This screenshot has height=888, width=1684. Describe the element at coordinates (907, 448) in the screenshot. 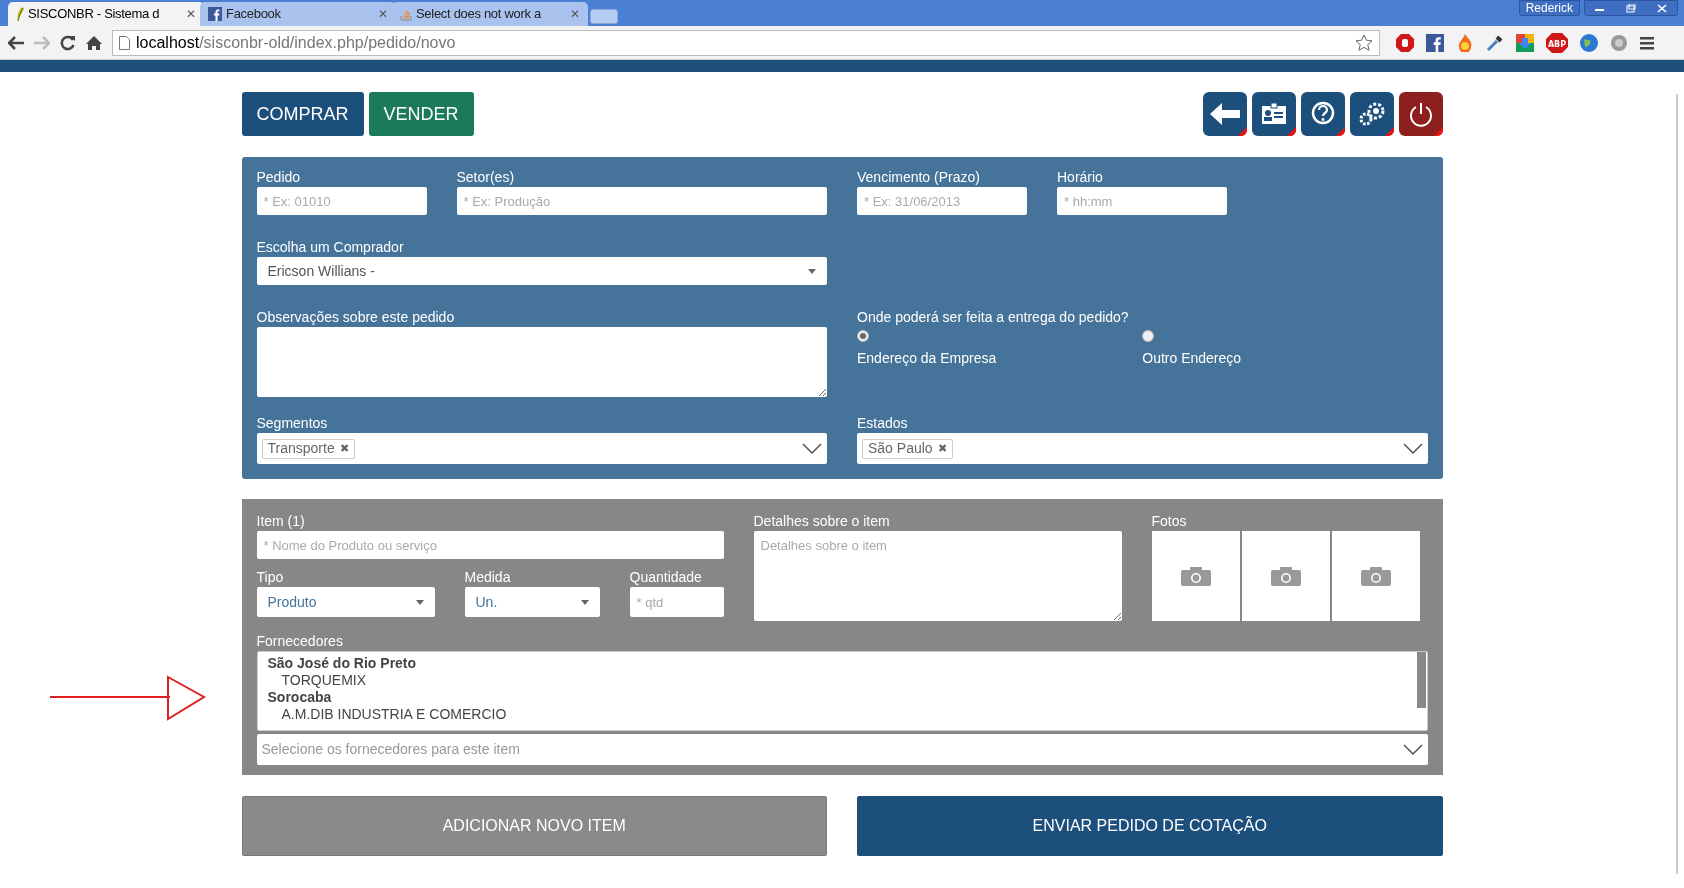

I see `selected-tag: São Paulo ✖` at that location.